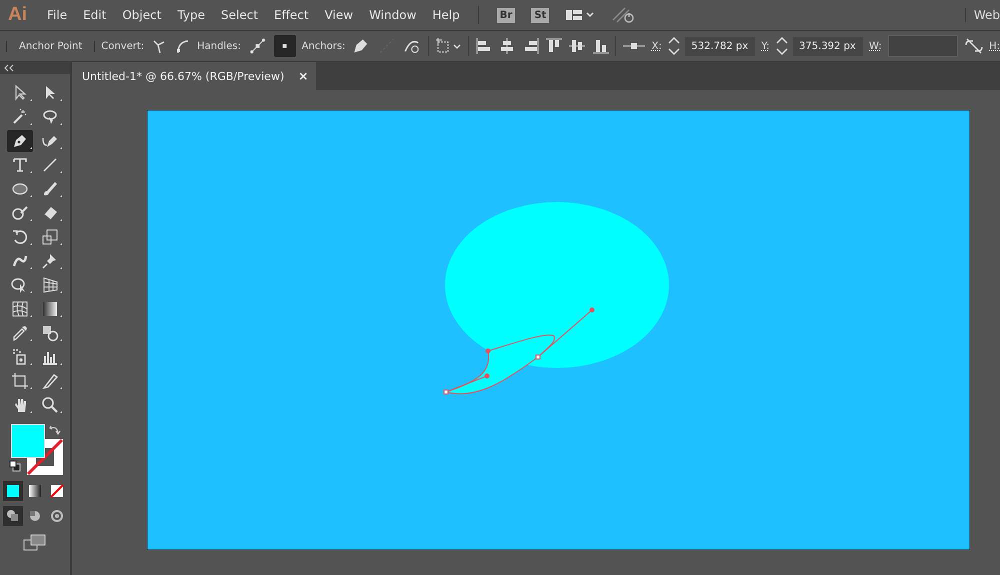 The height and width of the screenshot is (575, 1000). What do you see at coordinates (15, 466) in the screenshot?
I see `default-colors-icon` at bounding box center [15, 466].